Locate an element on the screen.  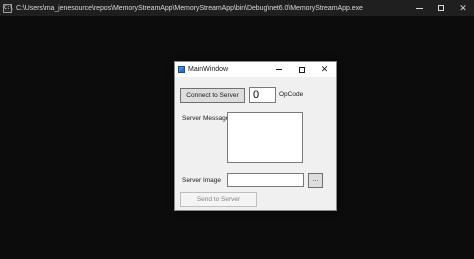
server-image-label: Server Image is located at coordinates (202, 180).